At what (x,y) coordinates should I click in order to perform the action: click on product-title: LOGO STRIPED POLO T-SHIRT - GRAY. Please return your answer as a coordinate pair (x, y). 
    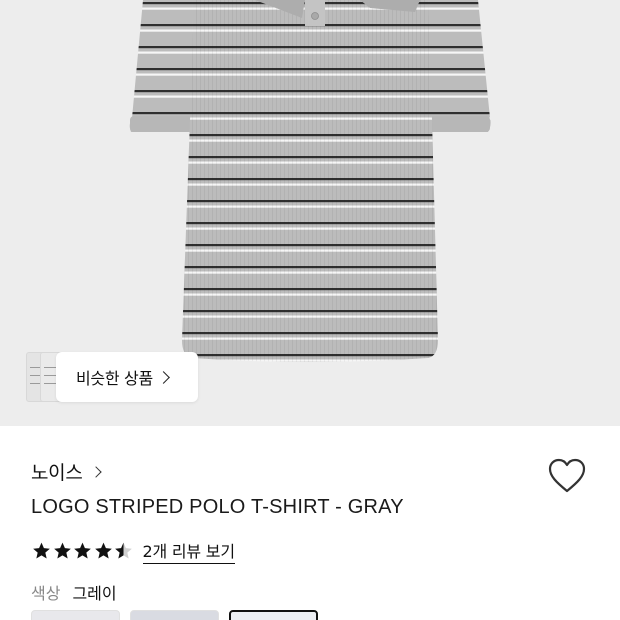
    Looking at the image, I should click on (217, 507).